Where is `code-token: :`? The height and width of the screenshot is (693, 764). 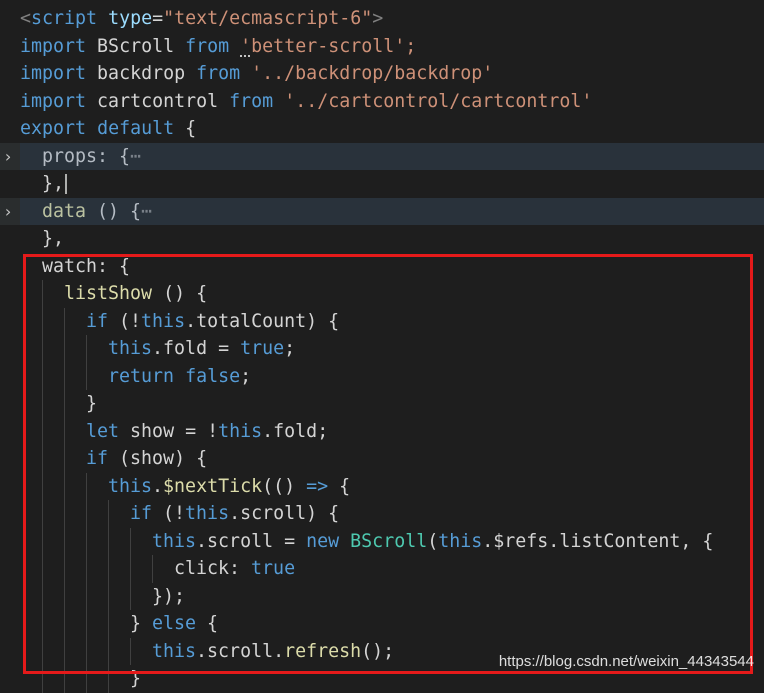
code-token: : is located at coordinates (240, 568).